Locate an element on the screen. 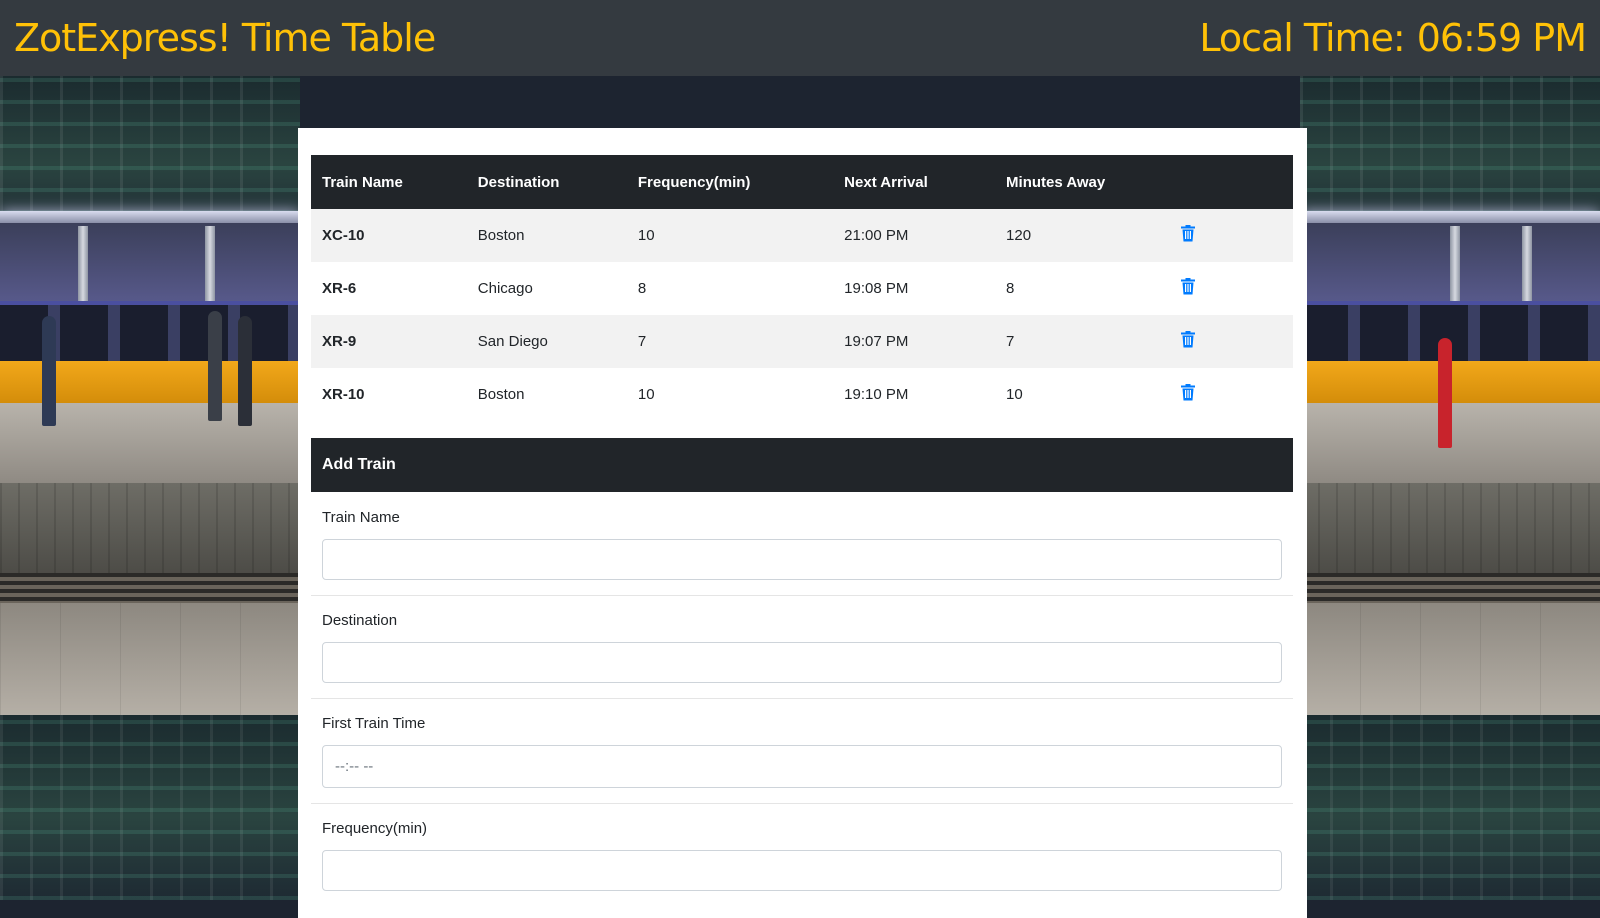 This screenshot has height=918, width=1600. destination-input is located at coordinates (802, 662).